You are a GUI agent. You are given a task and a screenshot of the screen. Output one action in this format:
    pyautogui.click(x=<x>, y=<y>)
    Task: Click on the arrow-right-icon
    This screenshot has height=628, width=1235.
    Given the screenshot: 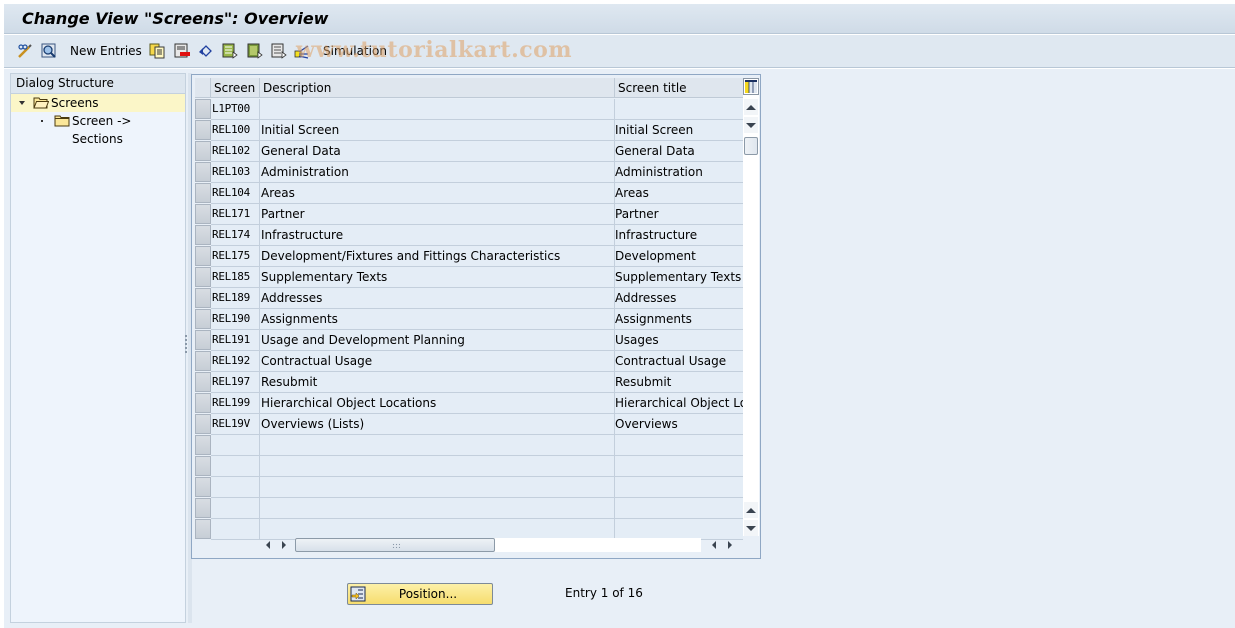 What is the action you would take?
    pyautogui.click(x=284, y=545)
    